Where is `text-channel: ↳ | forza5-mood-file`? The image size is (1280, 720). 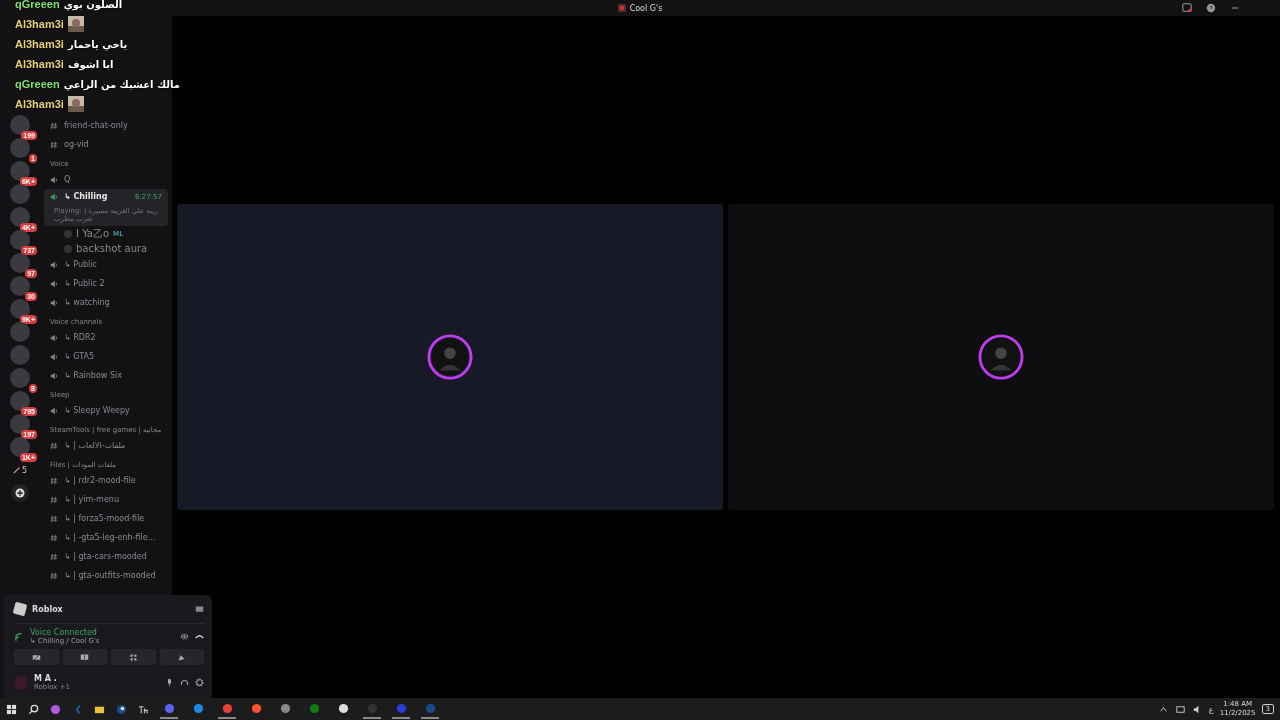 text-channel: ↳ | forza5-mood-file is located at coordinates (106, 518).